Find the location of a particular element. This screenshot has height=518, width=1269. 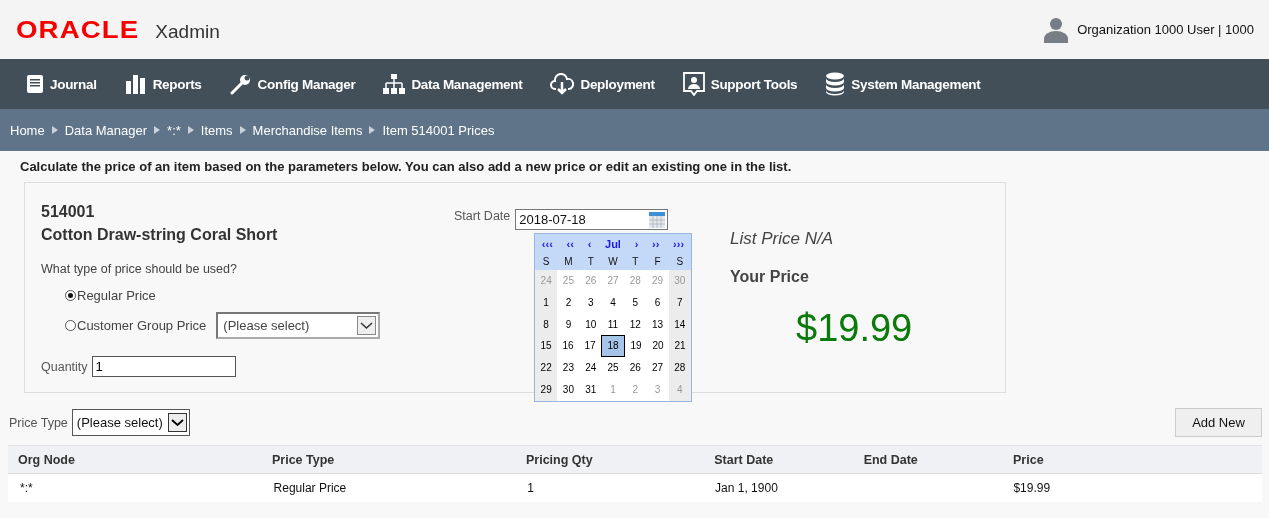

calendar-day: 31 is located at coordinates (590, 390).